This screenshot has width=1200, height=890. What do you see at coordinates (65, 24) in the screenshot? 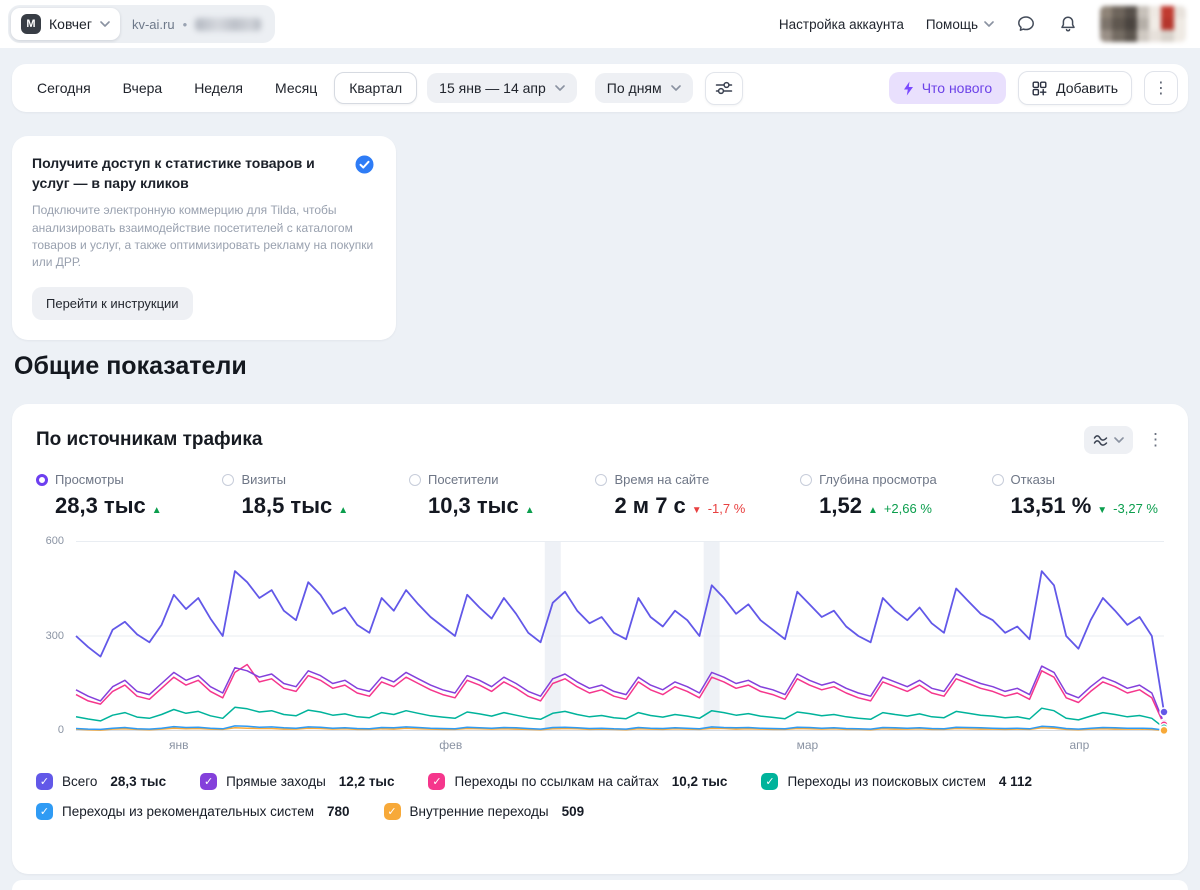
I see `counter-selector: М Ковчег` at bounding box center [65, 24].